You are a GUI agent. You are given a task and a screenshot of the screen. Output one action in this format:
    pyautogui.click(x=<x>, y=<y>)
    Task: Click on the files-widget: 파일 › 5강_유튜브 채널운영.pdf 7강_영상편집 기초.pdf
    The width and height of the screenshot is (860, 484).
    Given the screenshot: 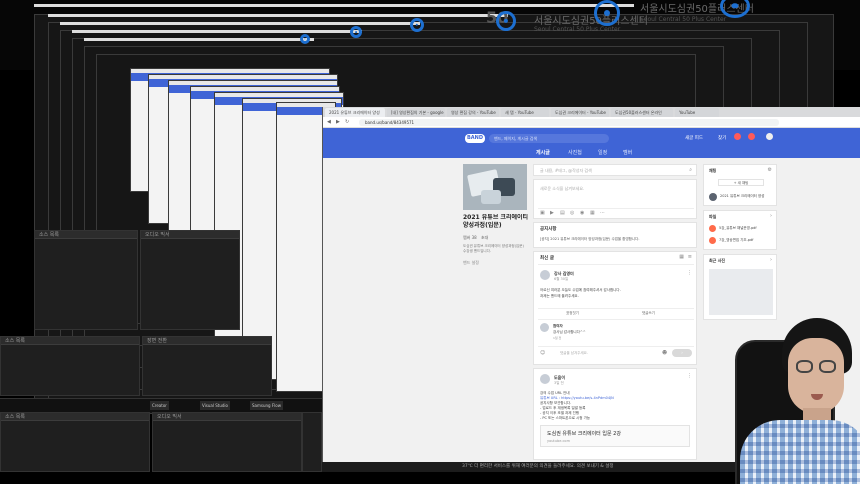 What is the action you would take?
    pyautogui.click(x=740, y=230)
    